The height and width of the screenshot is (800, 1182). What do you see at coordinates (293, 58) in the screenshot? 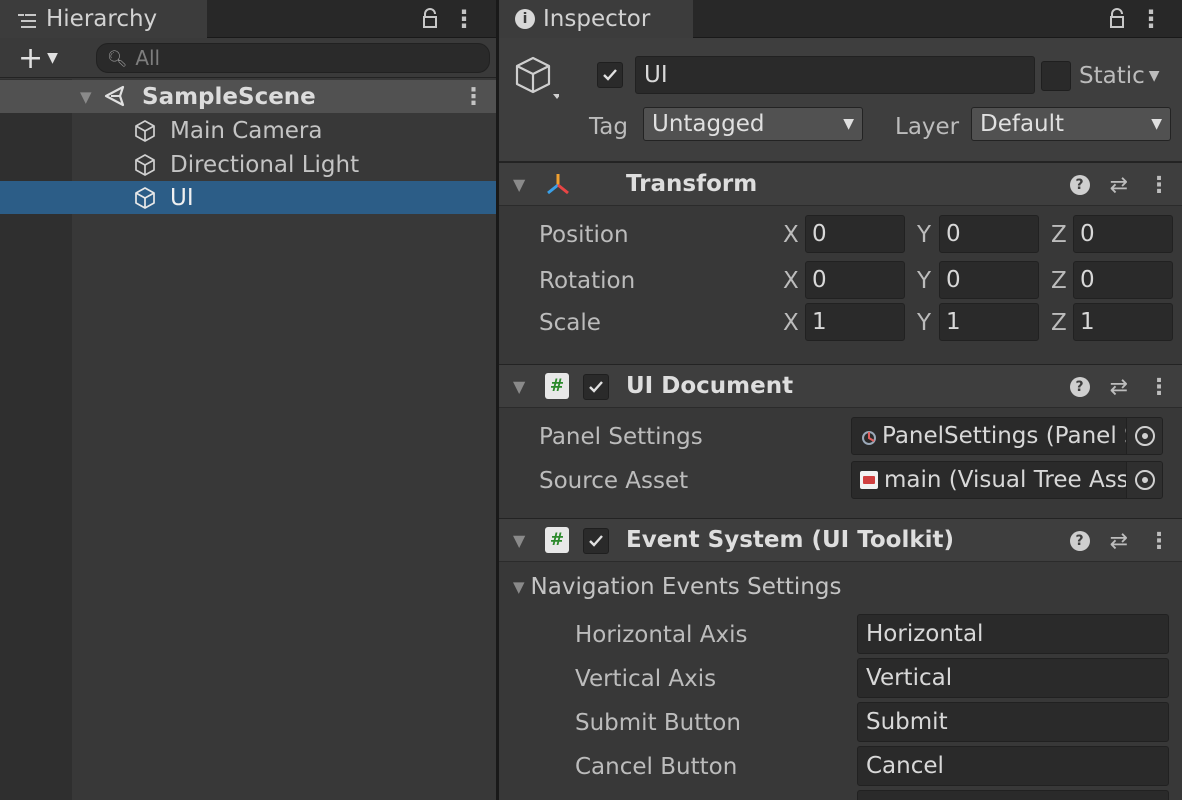
I see `hierarchy-search-input: 🔍︎ All` at bounding box center [293, 58].